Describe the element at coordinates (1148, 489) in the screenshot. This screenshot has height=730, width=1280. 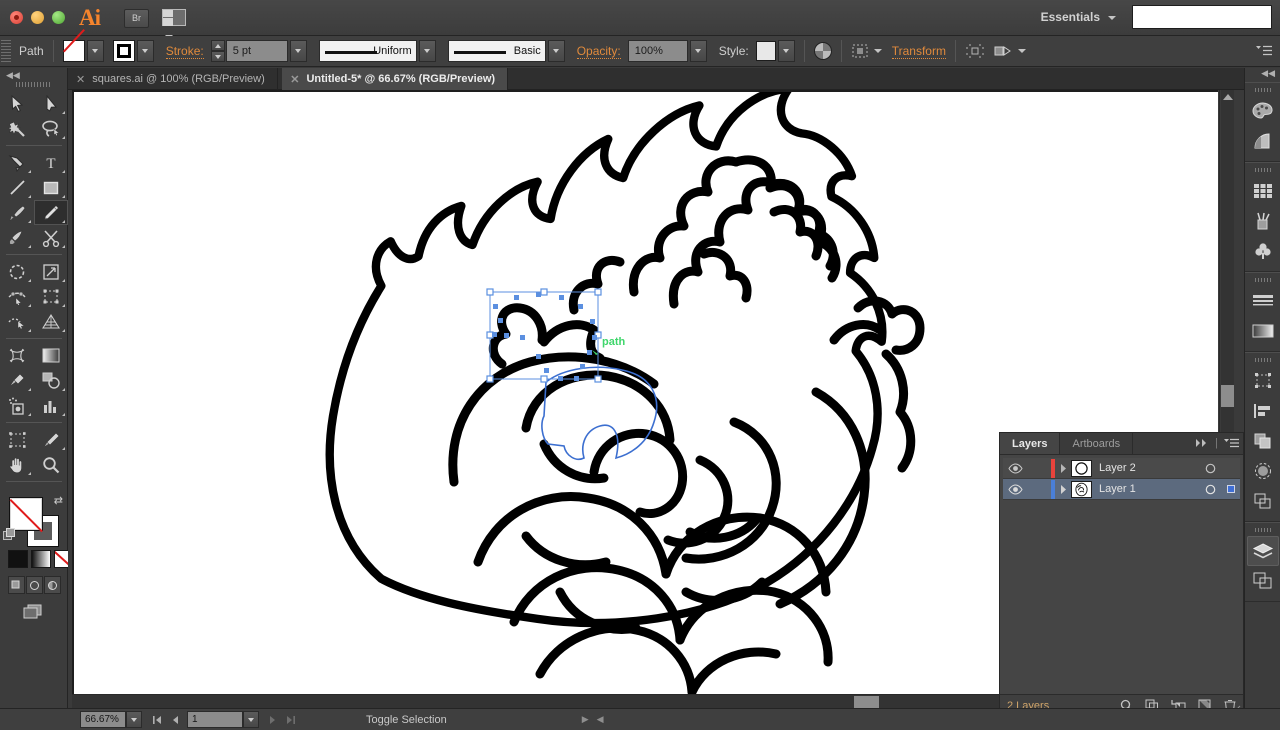
I see `layer-name: Layer 1` at that location.